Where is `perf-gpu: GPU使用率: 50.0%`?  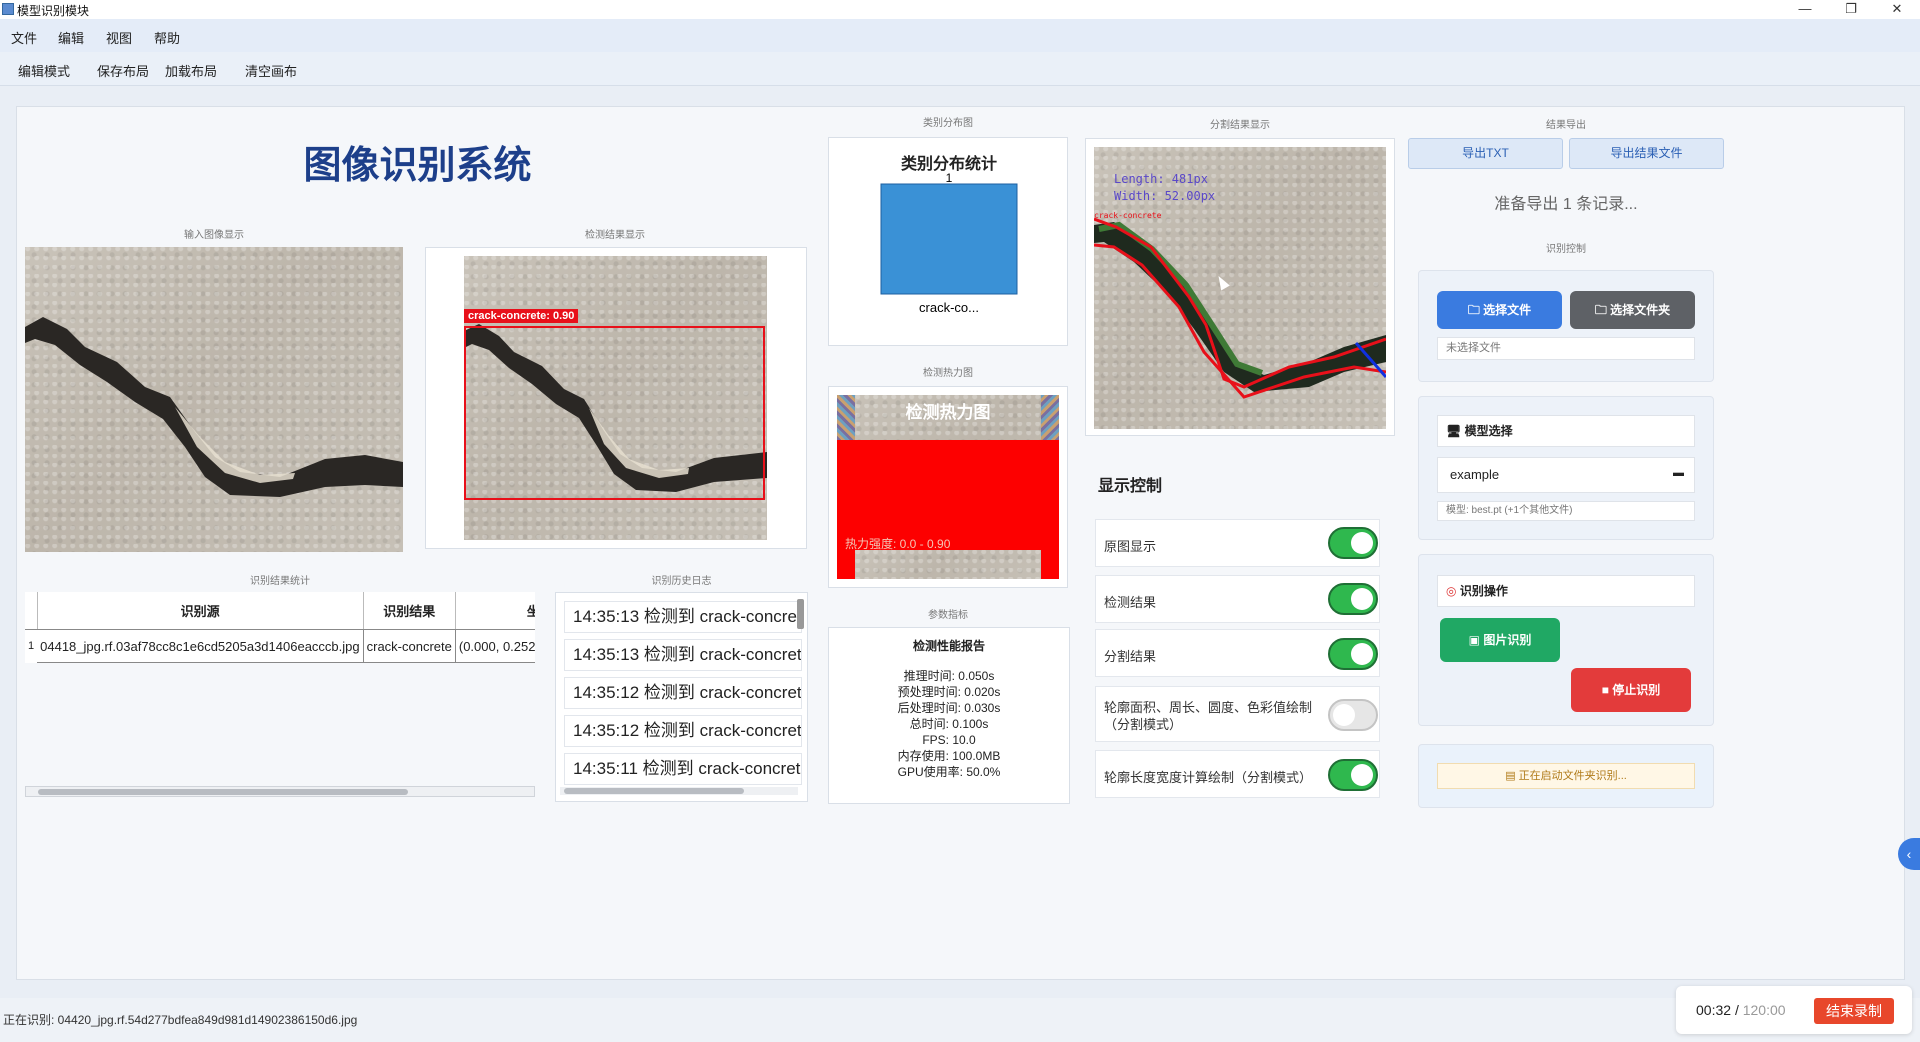 perf-gpu: GPU使用率: 50.0% is located at coordinates (949, 772).